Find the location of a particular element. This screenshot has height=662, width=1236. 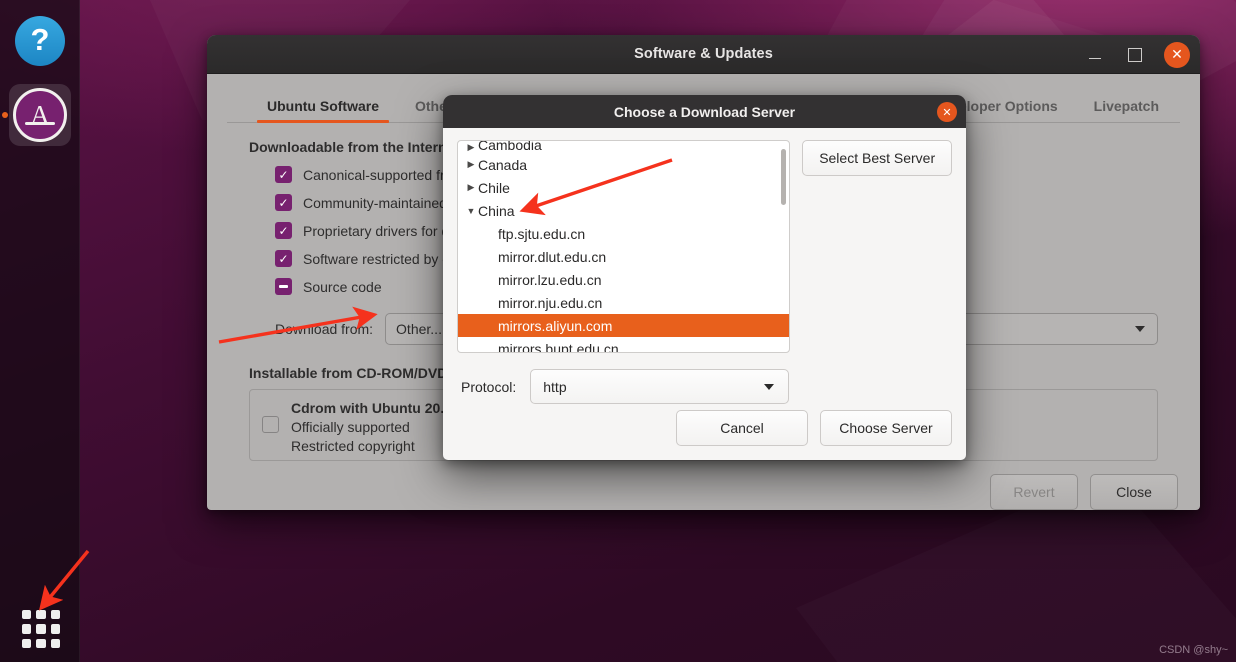

list-item-label: mirrors.bupt.edu.cn is located at coordinates (558, 346).